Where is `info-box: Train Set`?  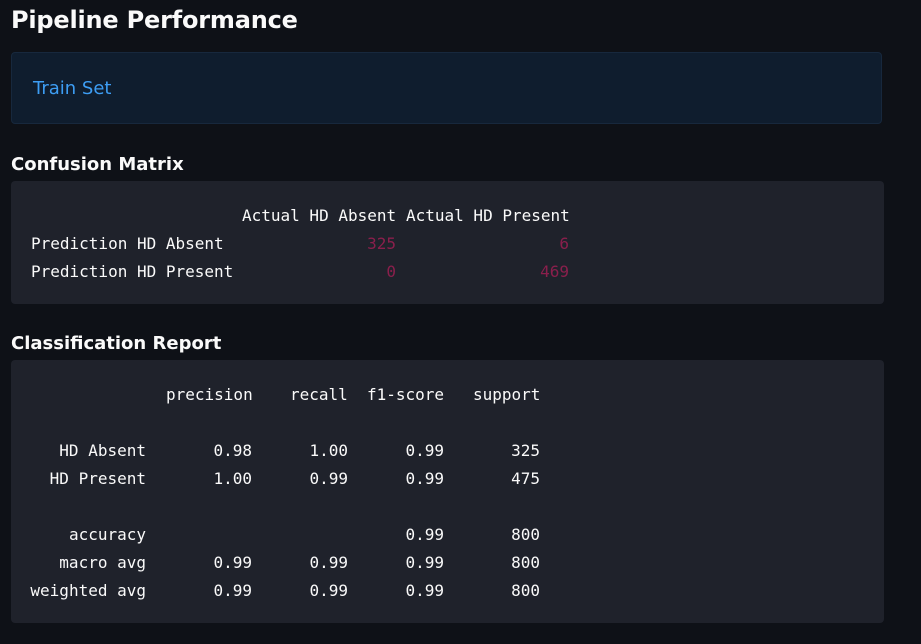
info-box: Train Set is located at coordinates (446, 88).